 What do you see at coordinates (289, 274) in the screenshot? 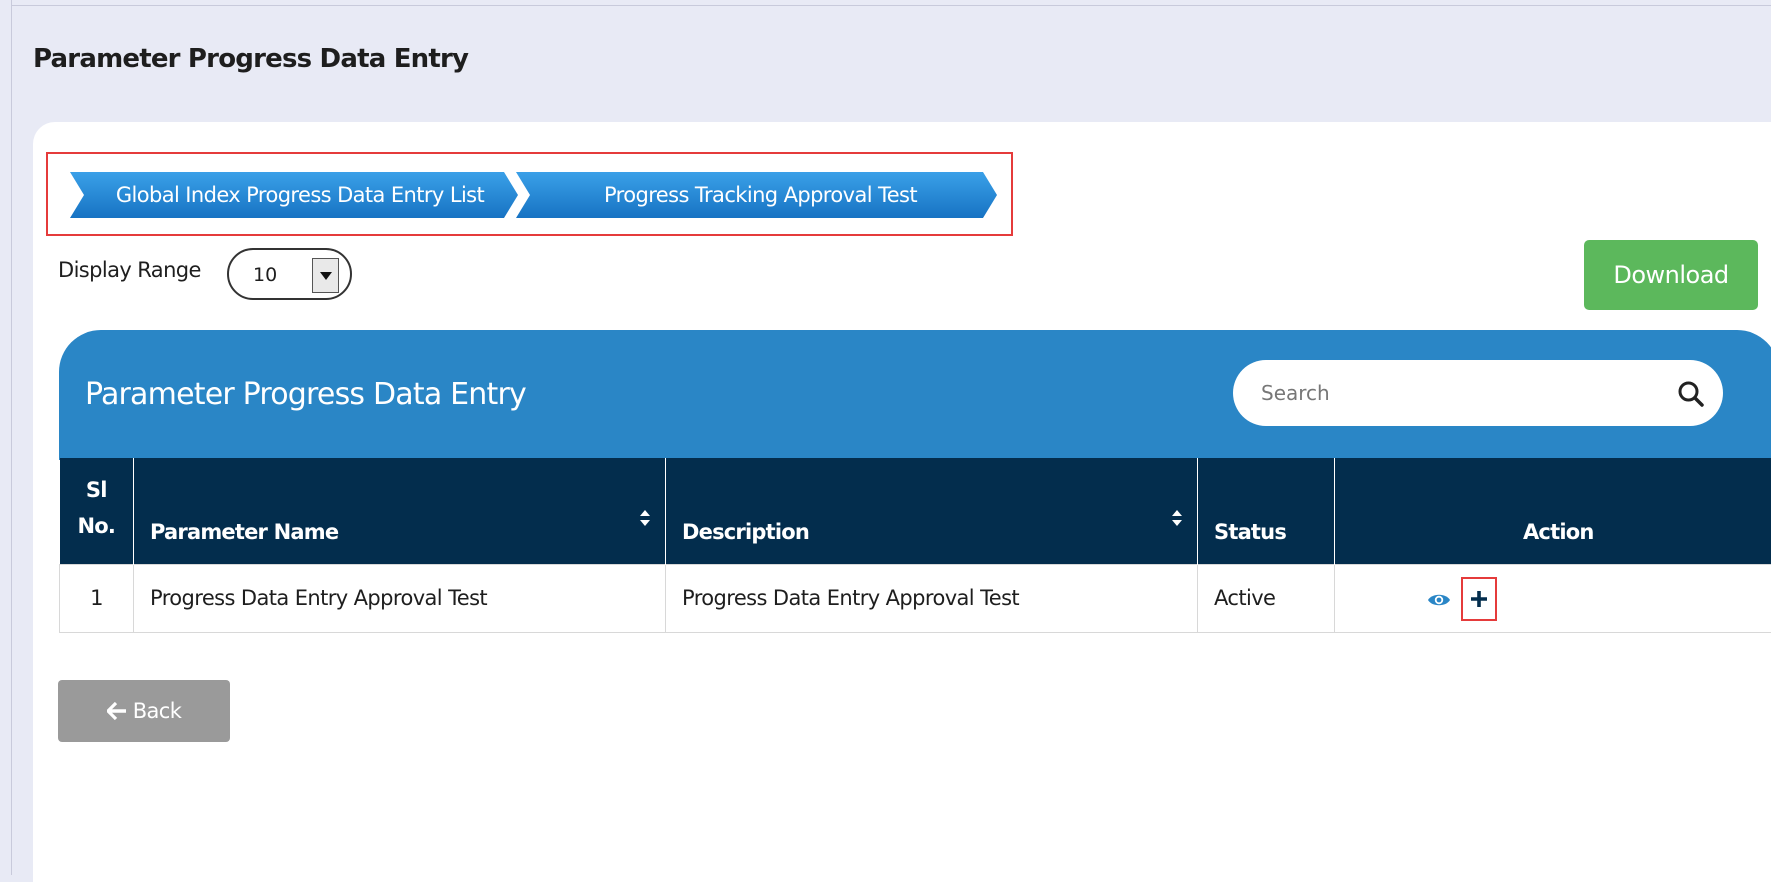
I see `display-range-select: 10` at bounding box center [289, 274].